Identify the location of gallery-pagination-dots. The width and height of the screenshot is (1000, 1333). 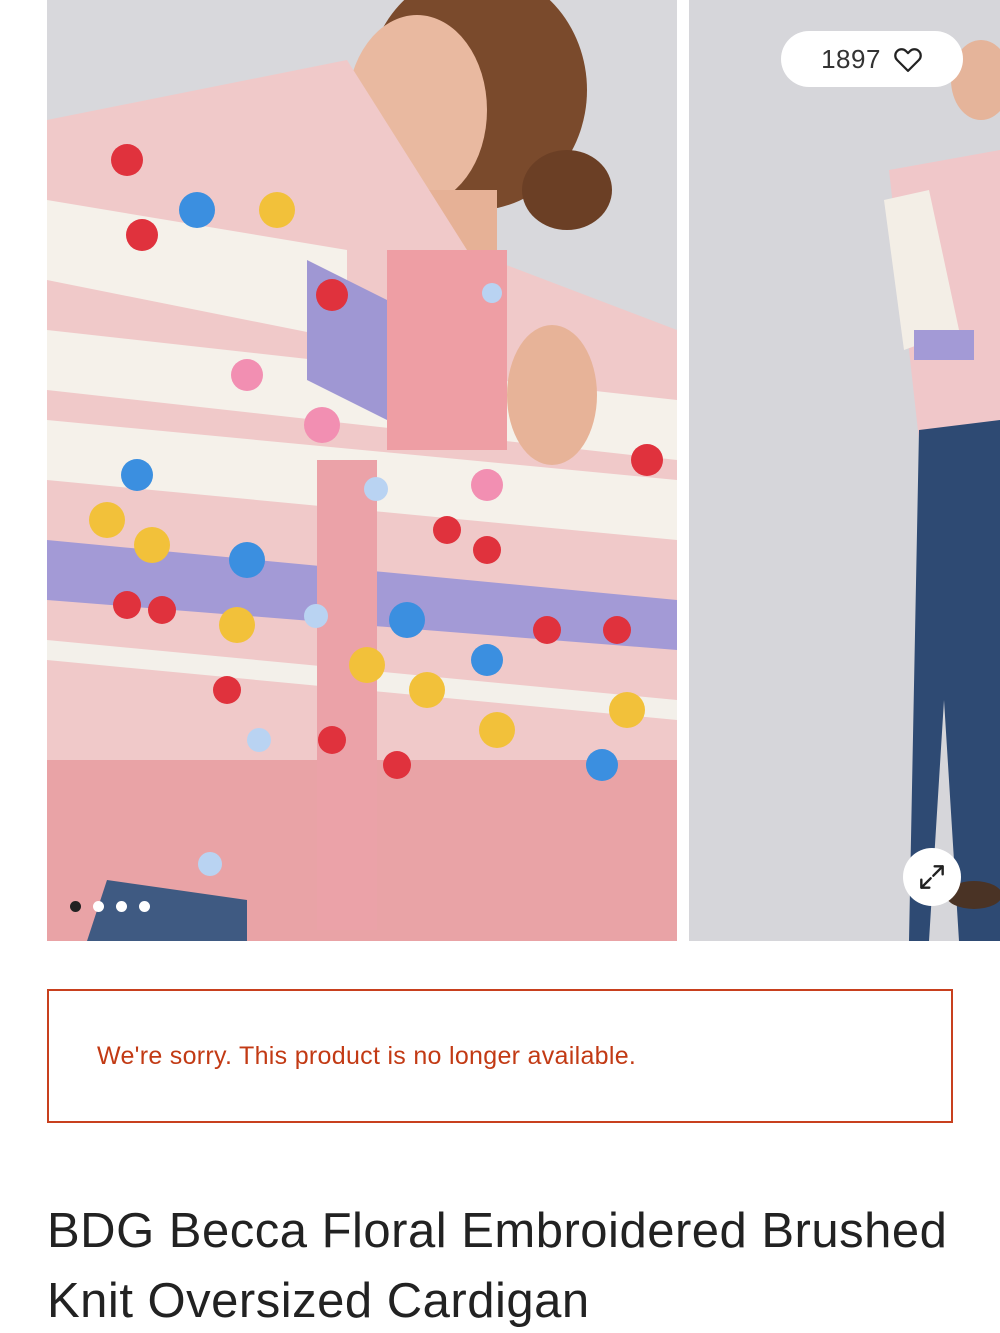
(110, 906).